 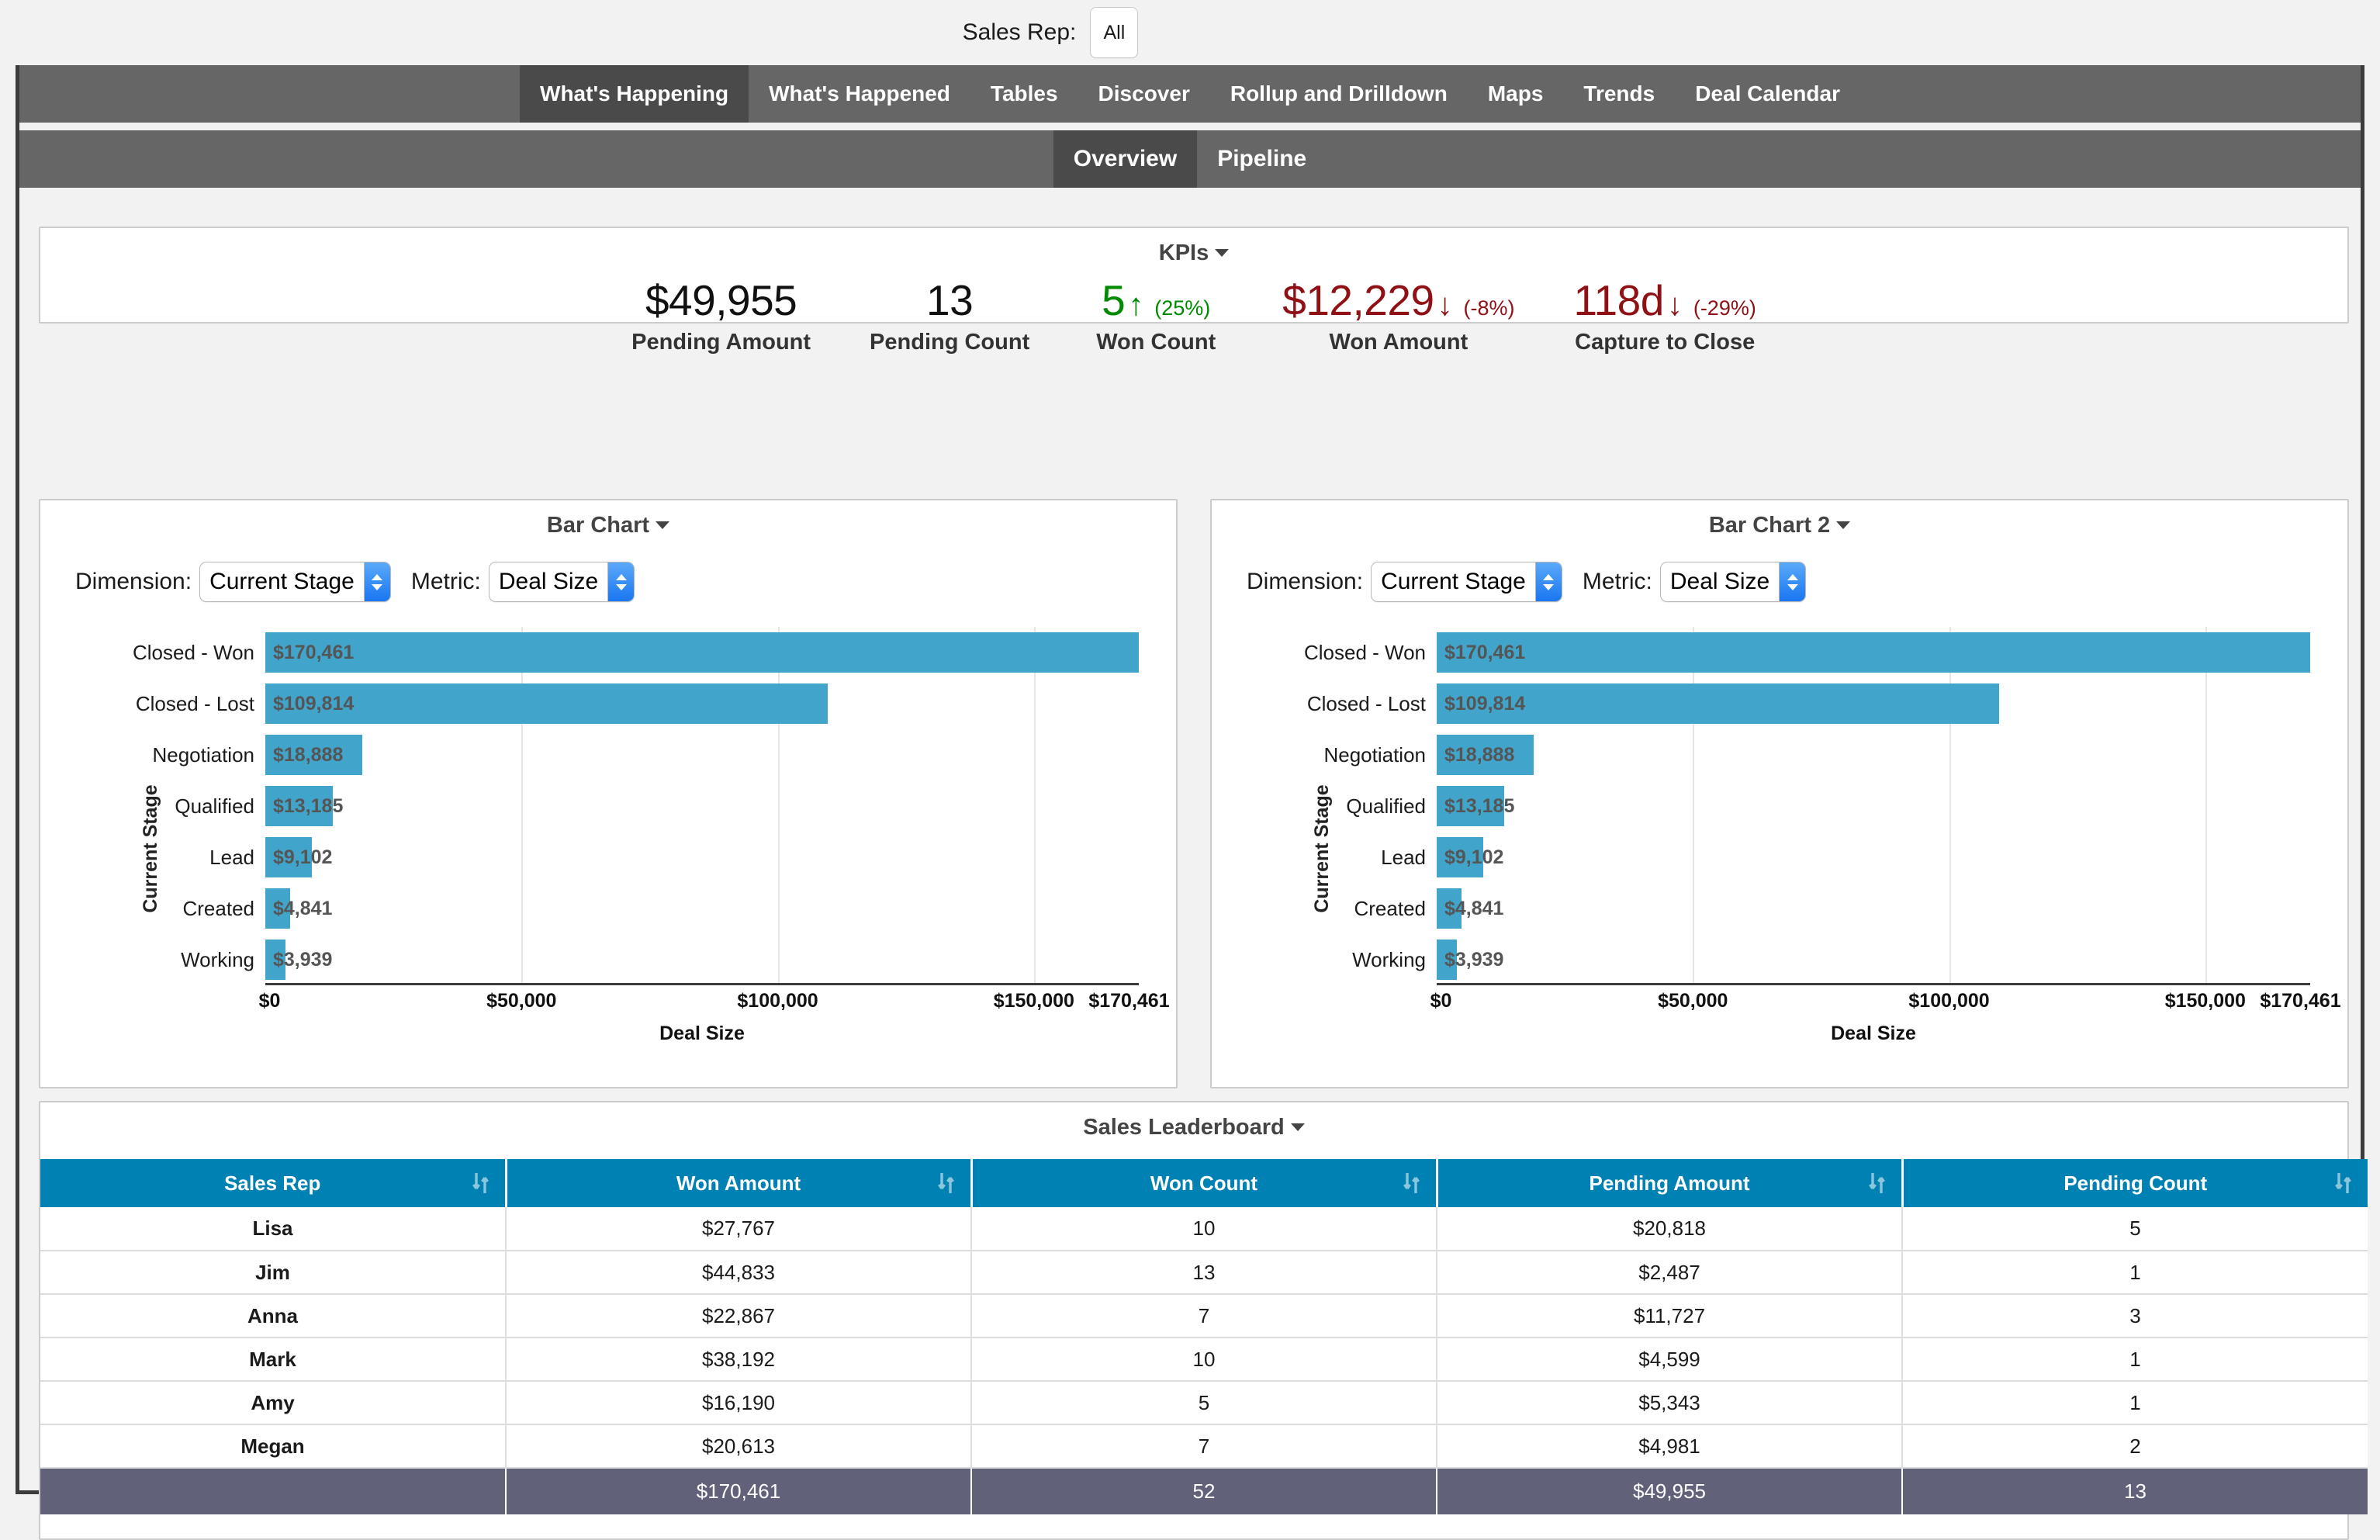 What do you see at coordinates (314, 652) in the screenshot?
I see `bar-value-label: $170,461` at bounding box center [314, 652].